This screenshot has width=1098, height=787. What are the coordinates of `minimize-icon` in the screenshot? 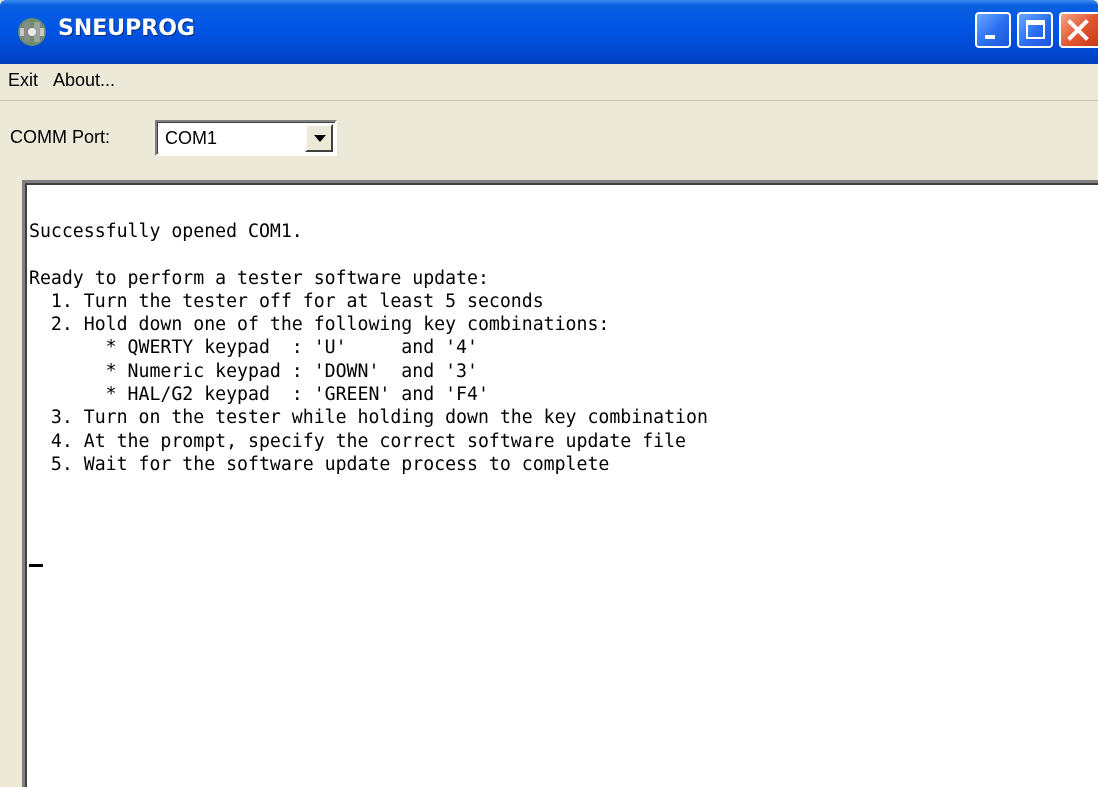 It's located at (990, 37).